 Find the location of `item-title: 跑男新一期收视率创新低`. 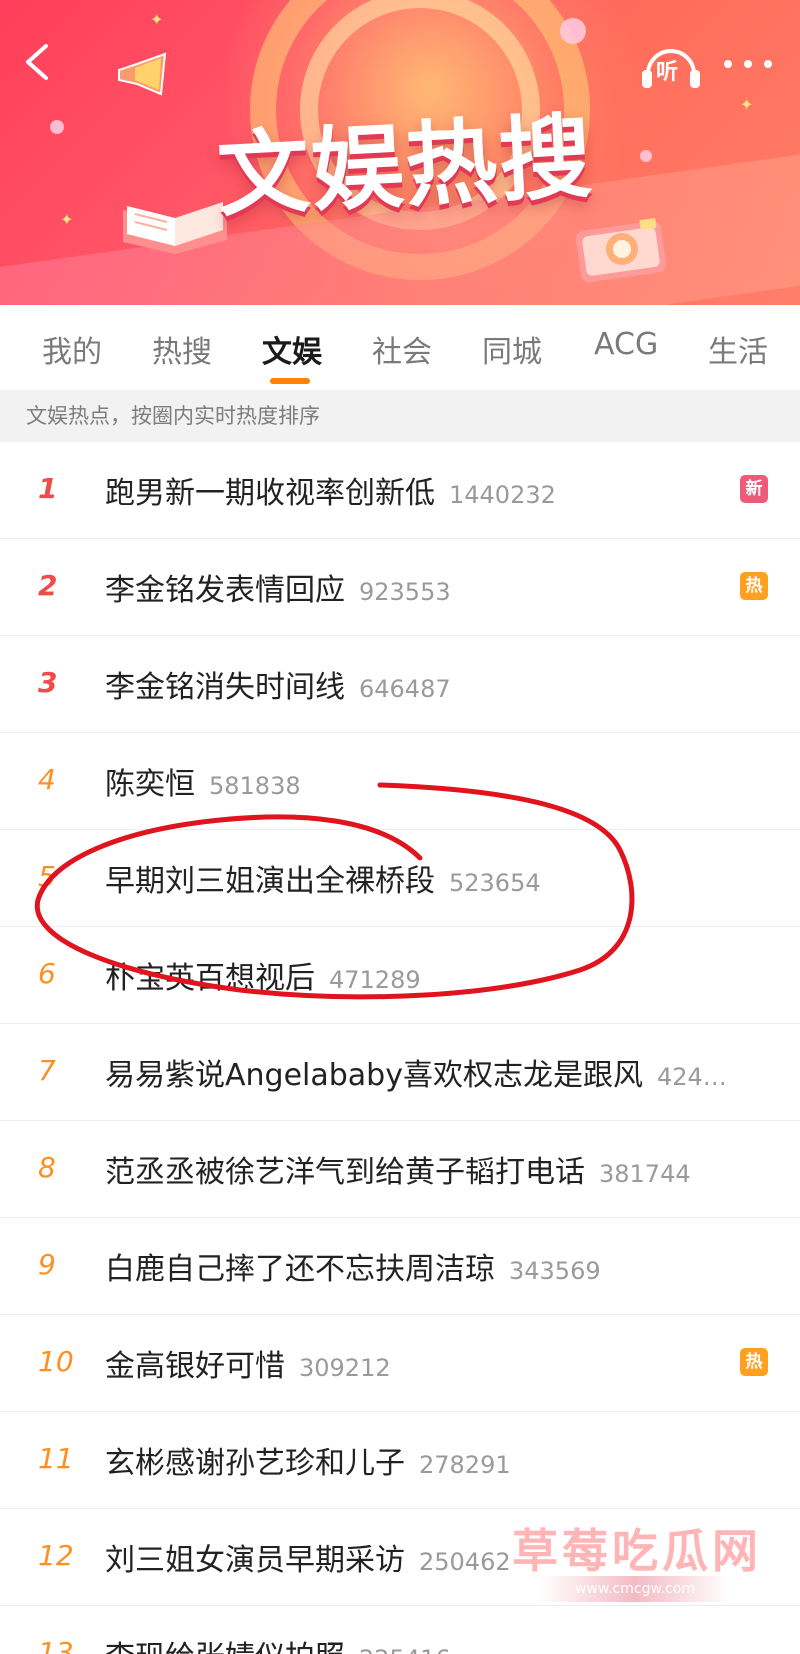

item-title: 跑男新一期收视率创新低 is located at coordinates (270, 493).